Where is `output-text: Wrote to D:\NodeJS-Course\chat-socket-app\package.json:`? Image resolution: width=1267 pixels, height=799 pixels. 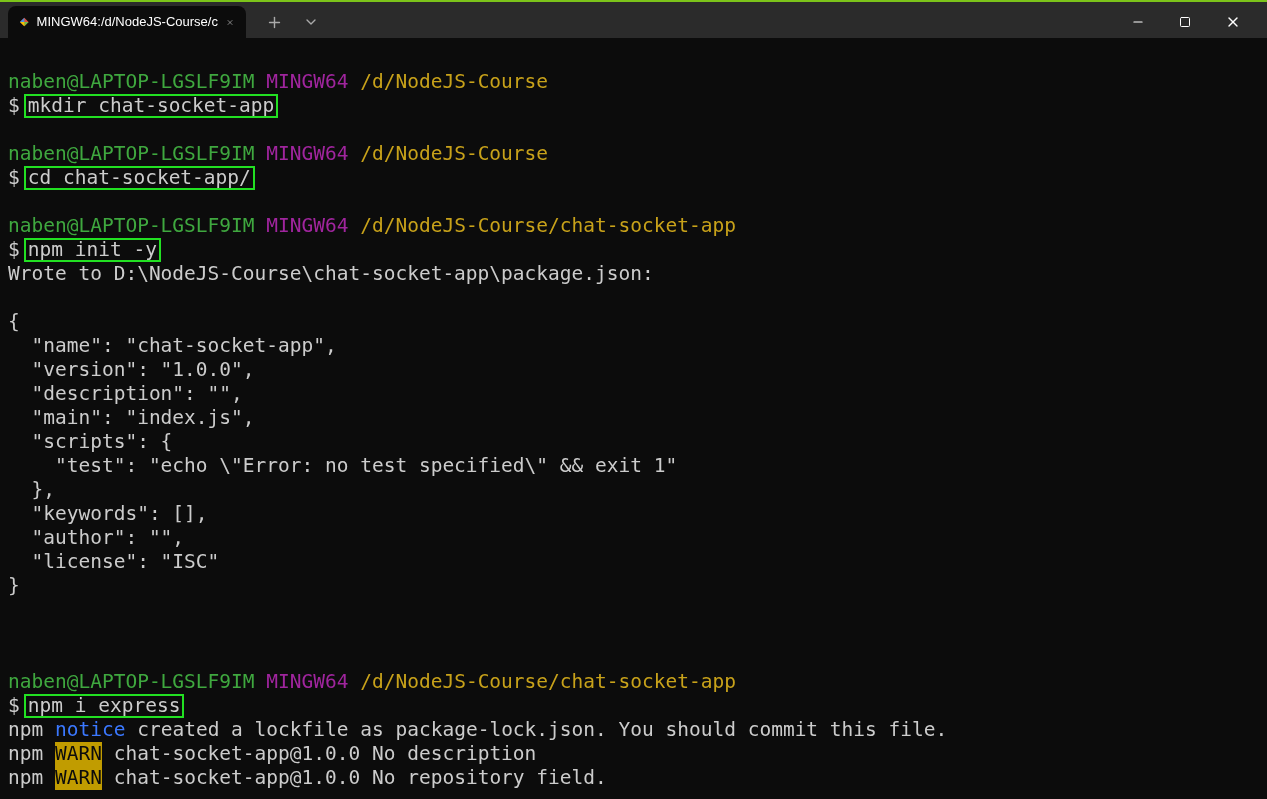 output-text: Wrote to D:\NodeJS-Course\chat-socket-app\package.json: is located at coordinates (331, 274).